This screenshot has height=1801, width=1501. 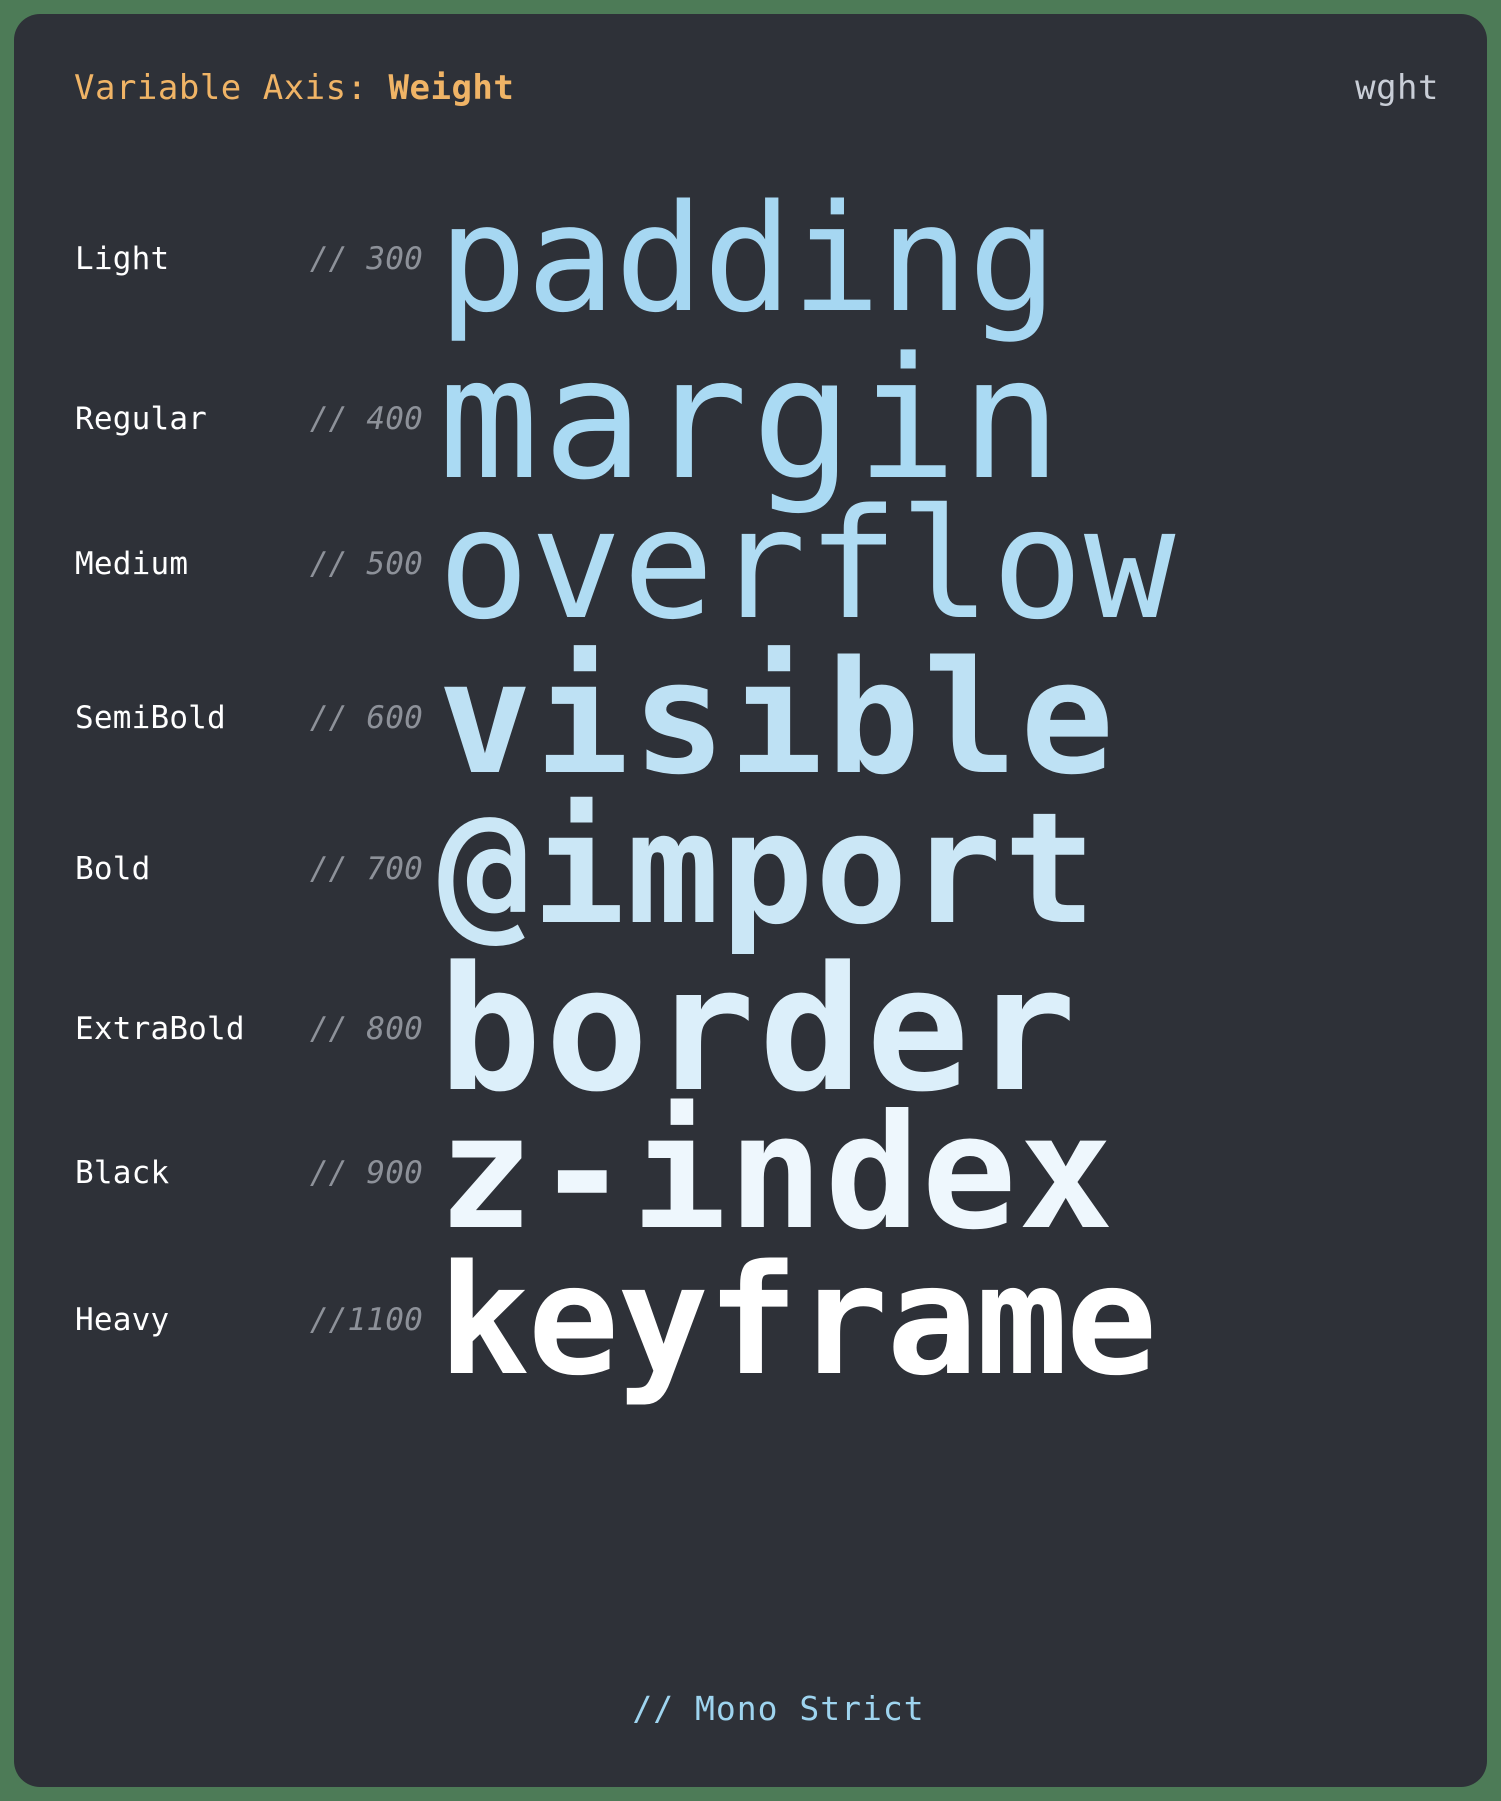 What do you see at coordinates (366, 1029) in the screenshot?
I see `weight-value: // 800` at bounding box center [366, 1029].